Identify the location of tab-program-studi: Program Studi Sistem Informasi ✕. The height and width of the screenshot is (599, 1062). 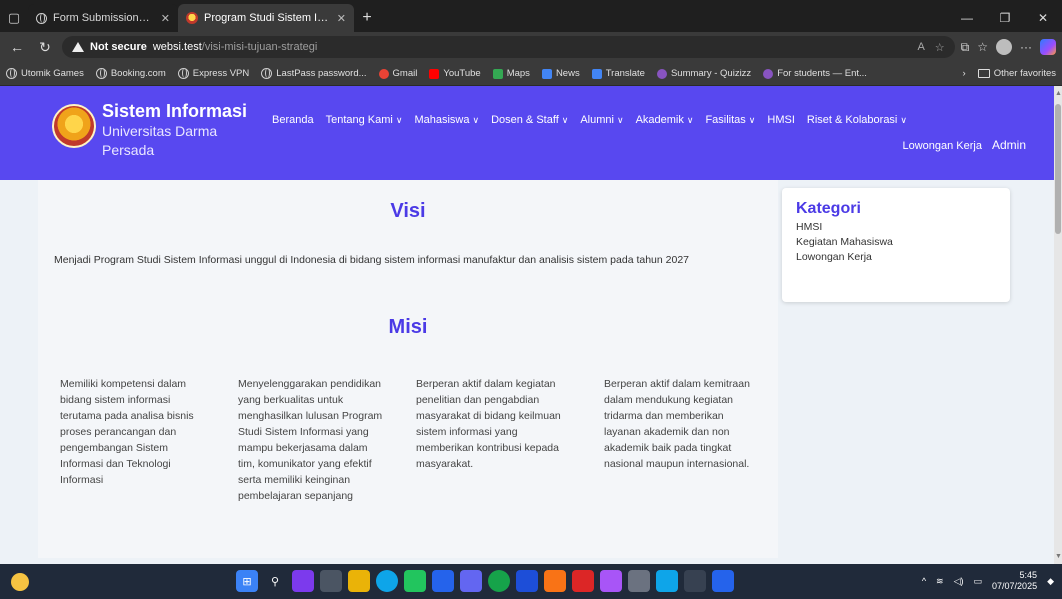
(266, 18).